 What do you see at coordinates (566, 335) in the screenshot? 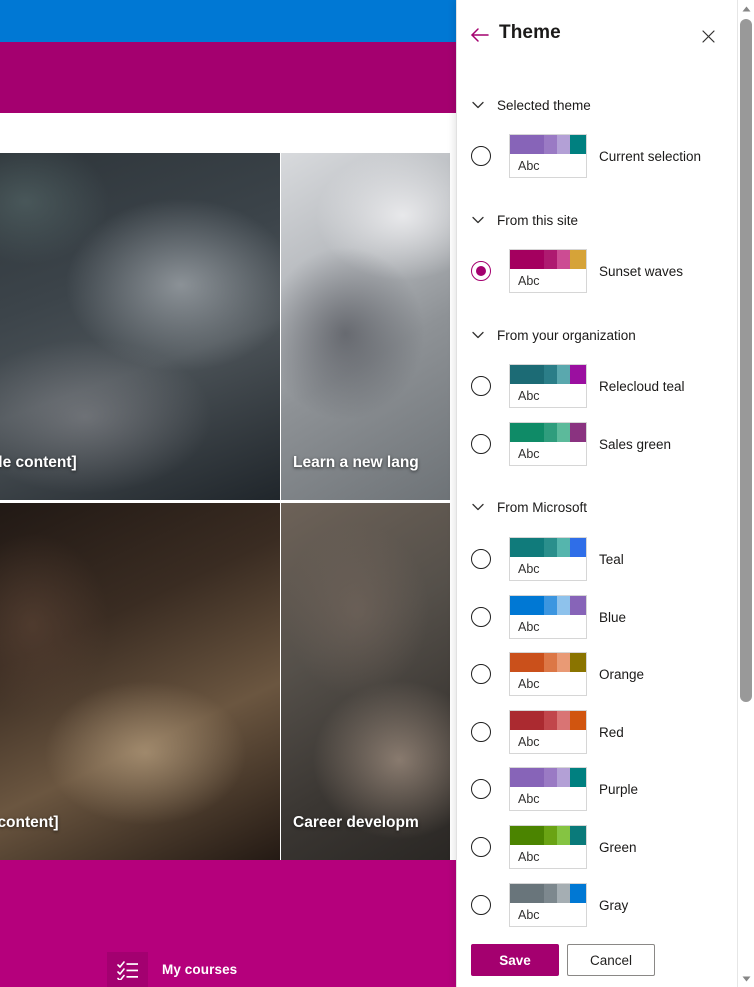
I see `section-label: From your organization` at bounding box center [566, 335].